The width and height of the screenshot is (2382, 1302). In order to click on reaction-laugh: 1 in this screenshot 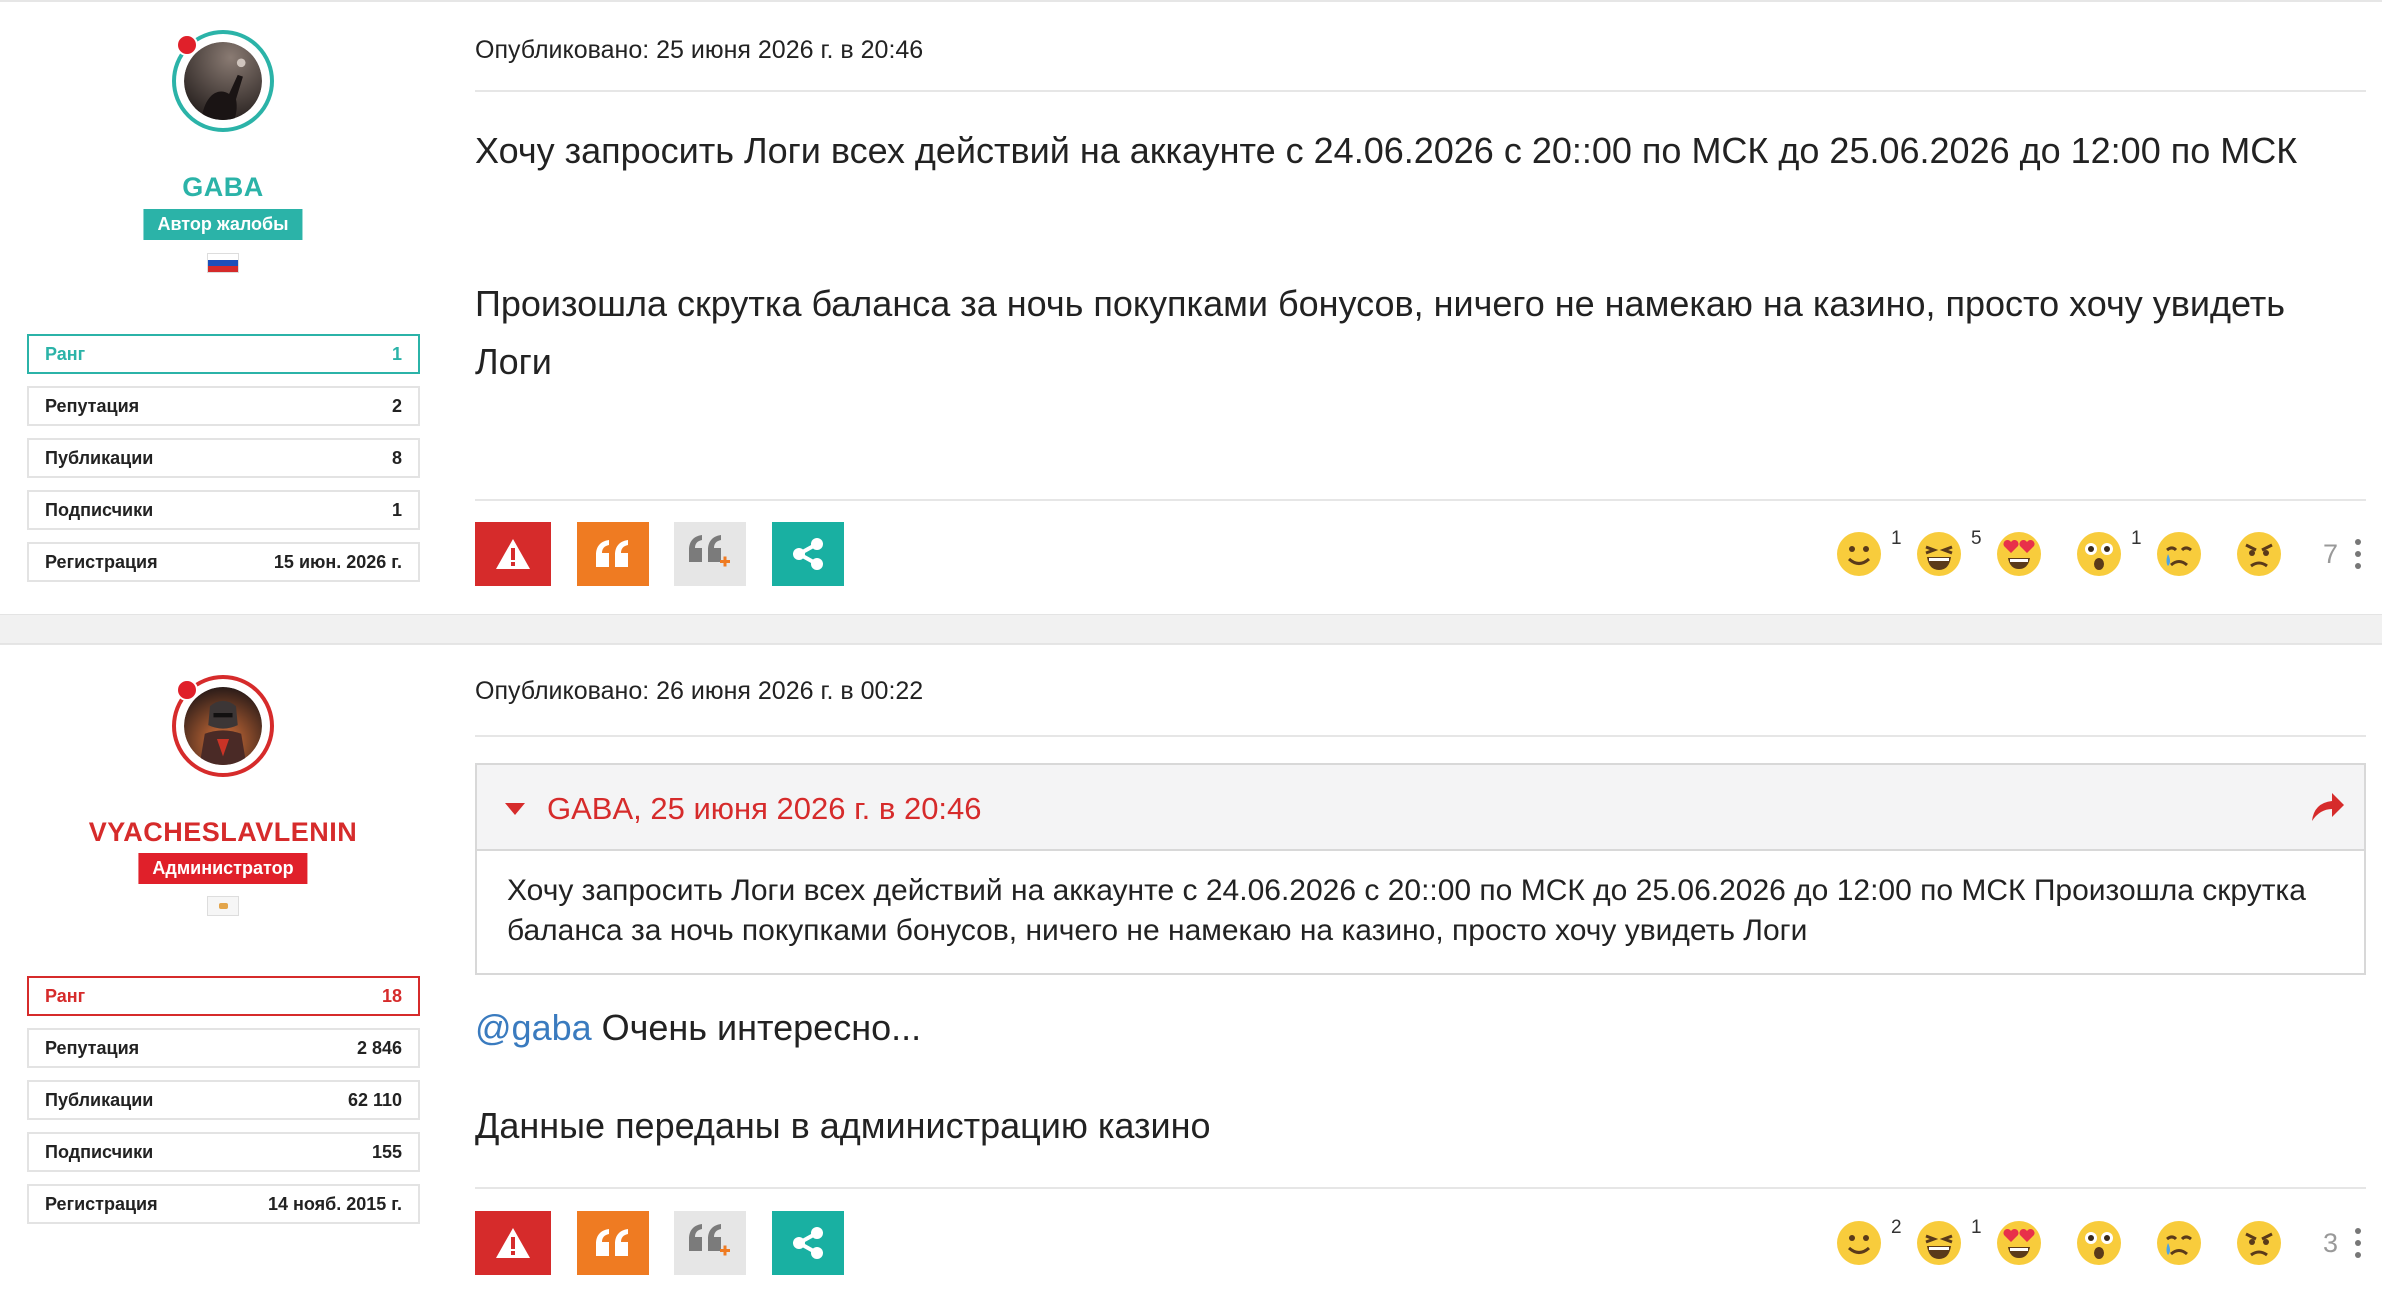, I will do `click(1955, 1243)`.